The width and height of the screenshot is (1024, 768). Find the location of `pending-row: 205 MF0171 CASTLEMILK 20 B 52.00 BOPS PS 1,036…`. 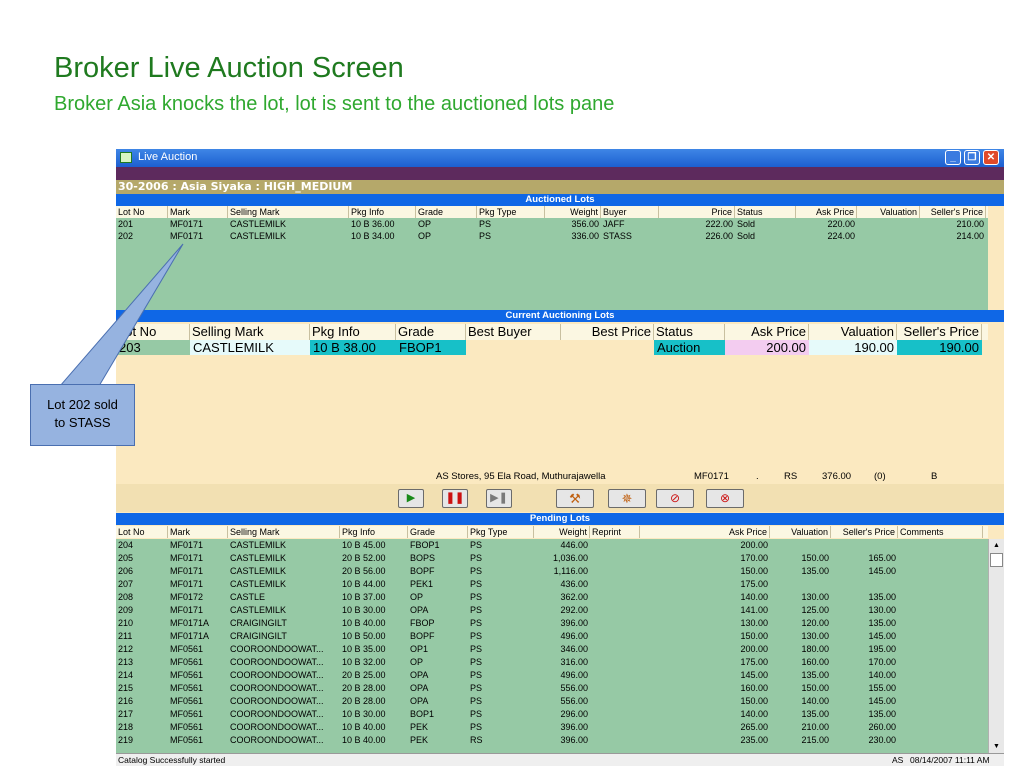

pending-row: 205 MF0171 CASTLEMILK 20 B 52.00 BOPS PS 1,036… is located at coordinates (552, 558).